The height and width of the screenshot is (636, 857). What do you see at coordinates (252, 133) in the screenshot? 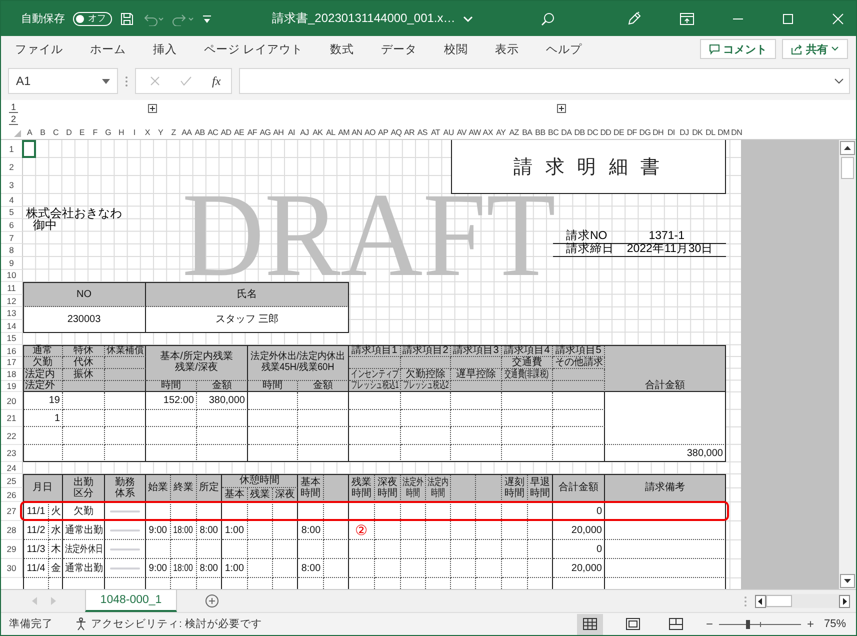
I see `column-header: AF` at bounding box center [252, 133].